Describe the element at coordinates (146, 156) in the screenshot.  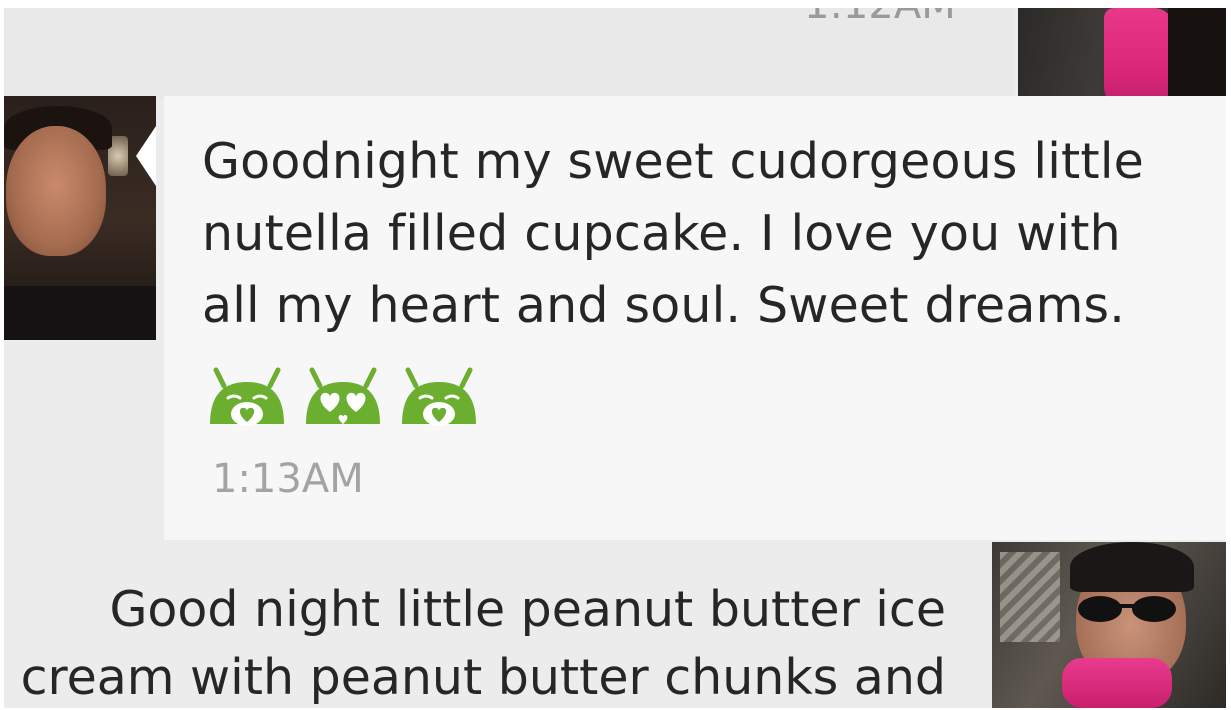
I see `bubble-pointer` at that location.